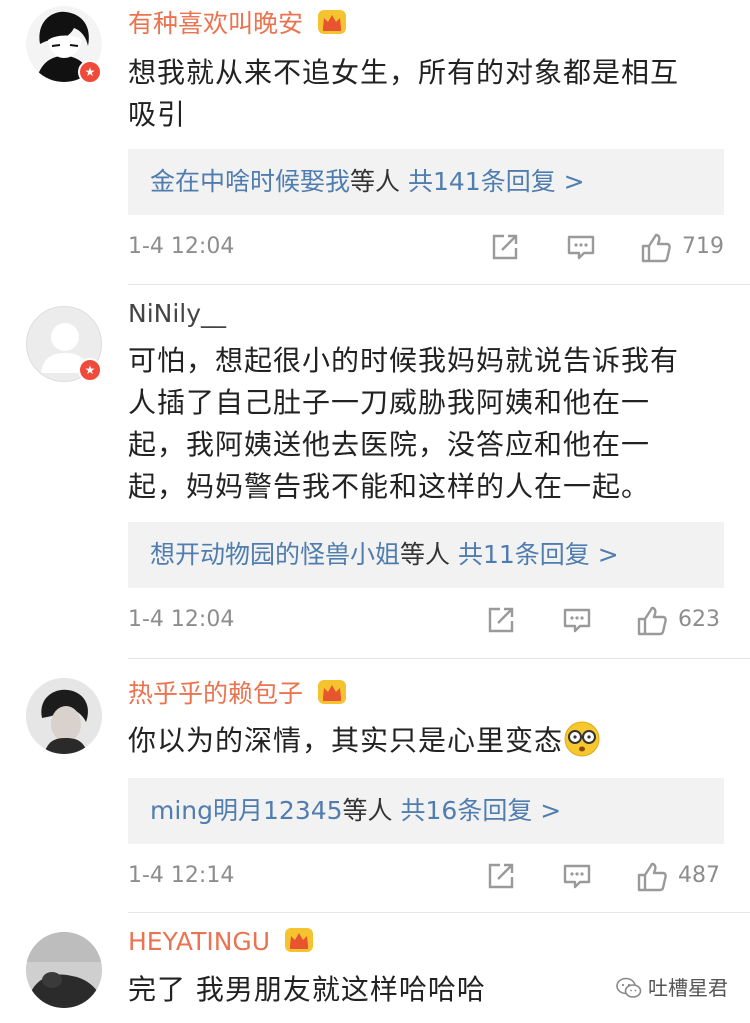  I want to click on username: HEYATINGU, so click(221, 942).